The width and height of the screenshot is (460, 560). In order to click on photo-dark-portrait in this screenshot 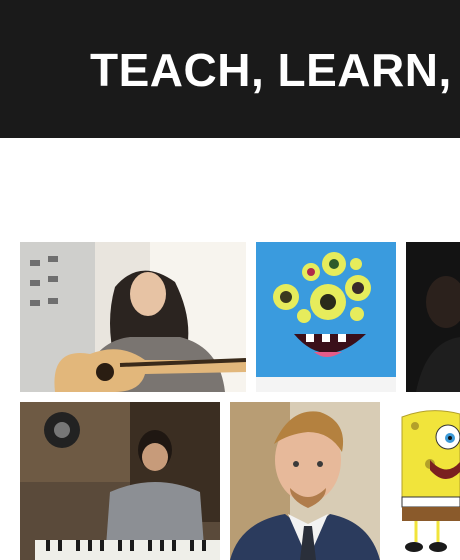, I will do `click(433, 317)`.